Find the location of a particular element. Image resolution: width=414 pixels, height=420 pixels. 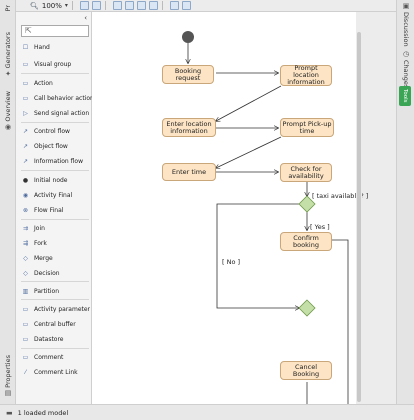

comment-link-icon: ⁄ is located at coordinates (25, 372).